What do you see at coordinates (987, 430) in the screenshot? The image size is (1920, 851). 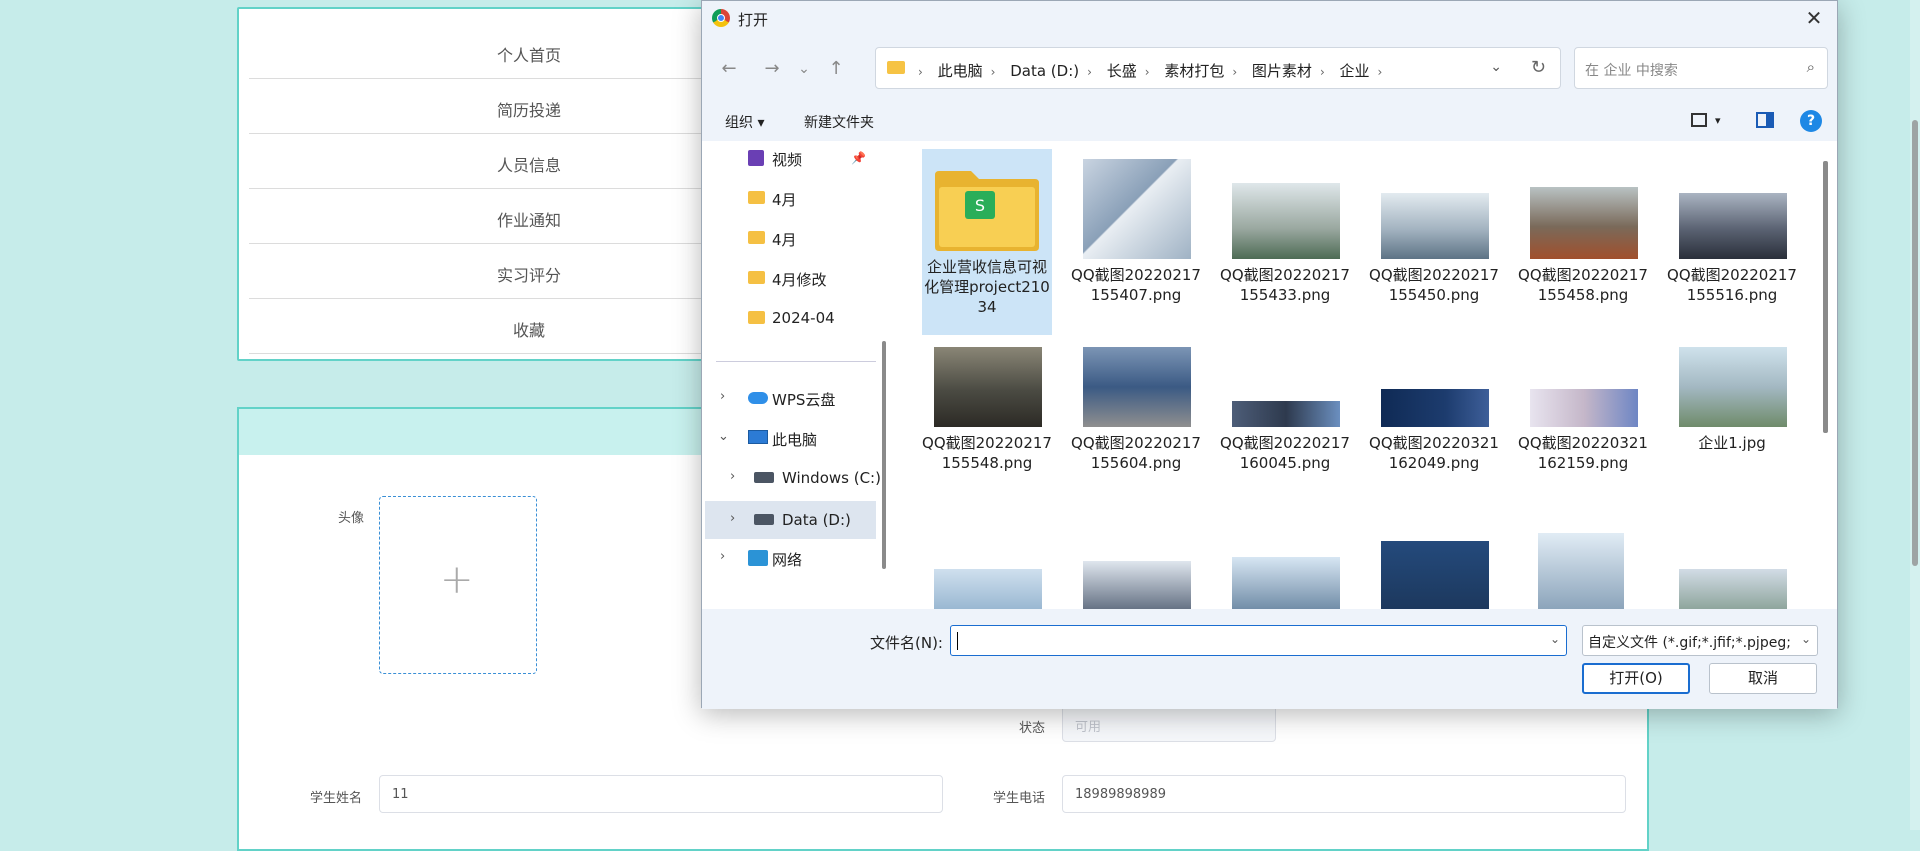 I see `file-item: QQ截图20220217155548.png` at bounding box center [987, 430].